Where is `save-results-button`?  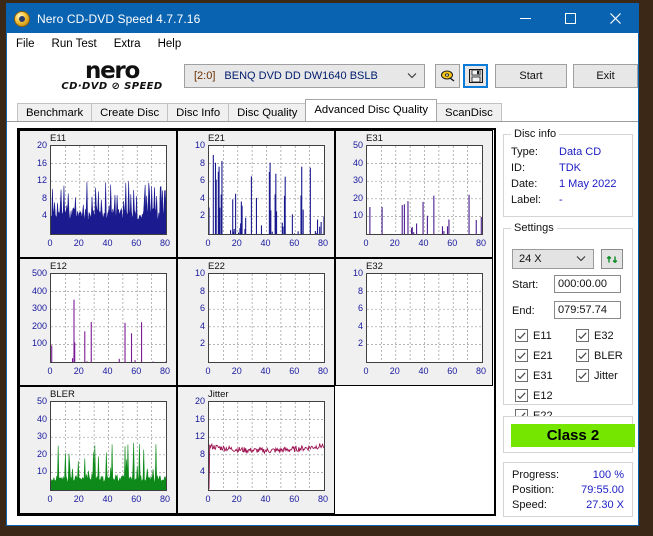
save-results-button is located at coordinates (475, 76).